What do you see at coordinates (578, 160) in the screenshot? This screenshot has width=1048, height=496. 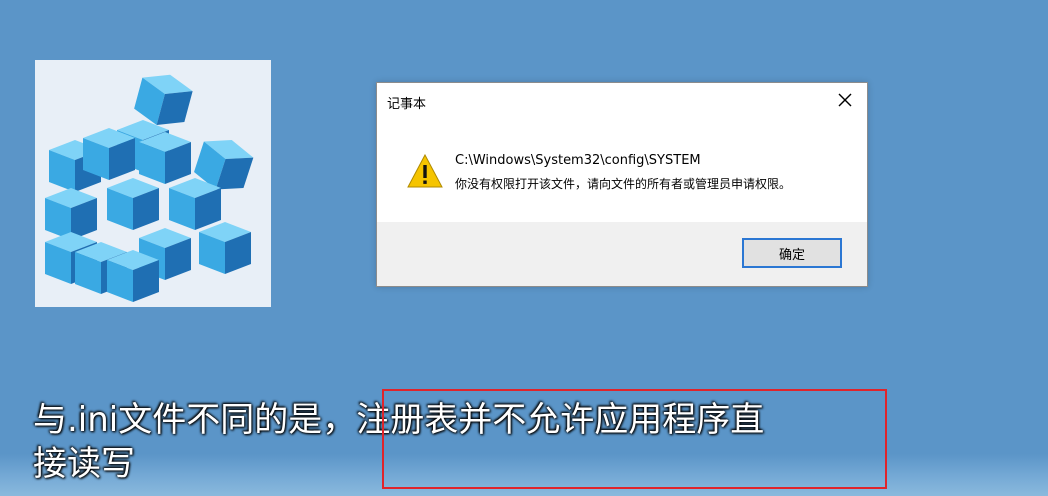 I see `file-path-text: C:\Windows\System32\config\SYSTEM` at bounding box center [578, 160].